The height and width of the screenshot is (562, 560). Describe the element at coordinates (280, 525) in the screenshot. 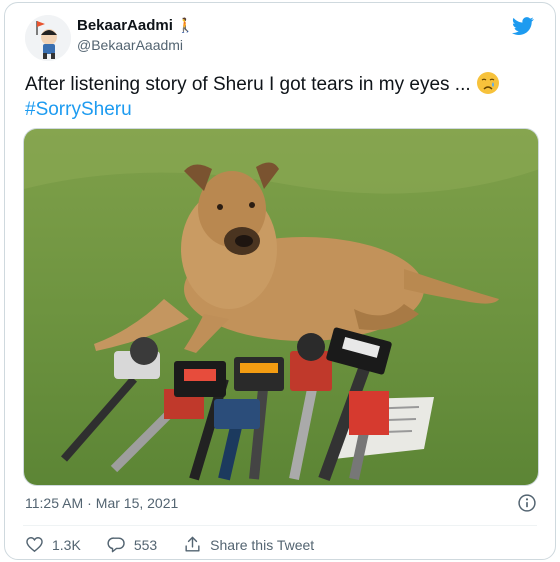

I see `divider` at that location.